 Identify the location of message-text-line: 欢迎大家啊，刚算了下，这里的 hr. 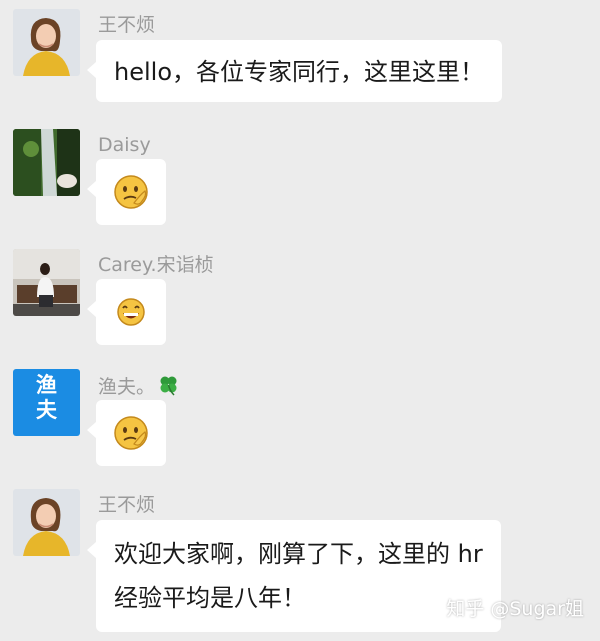
(298, 554).